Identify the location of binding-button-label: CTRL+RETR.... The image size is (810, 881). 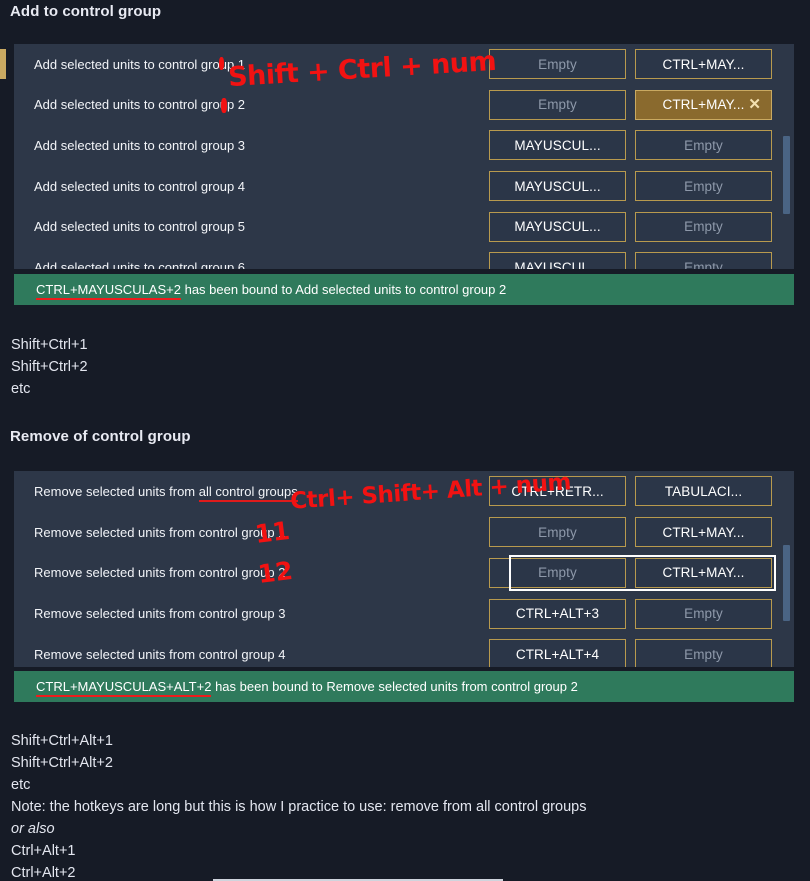
(557, 491).